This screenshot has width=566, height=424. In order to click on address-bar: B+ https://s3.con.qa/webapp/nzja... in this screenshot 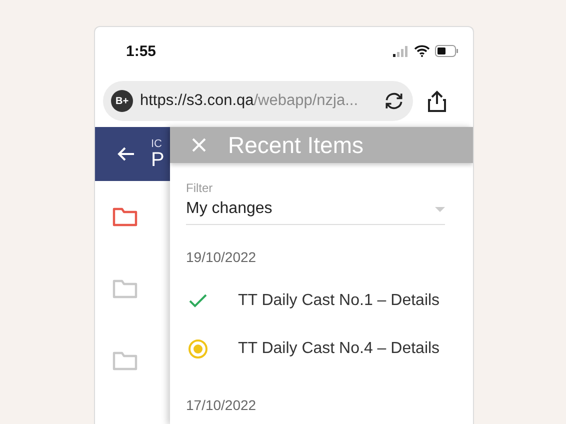, I will do `click(258, 101)`.